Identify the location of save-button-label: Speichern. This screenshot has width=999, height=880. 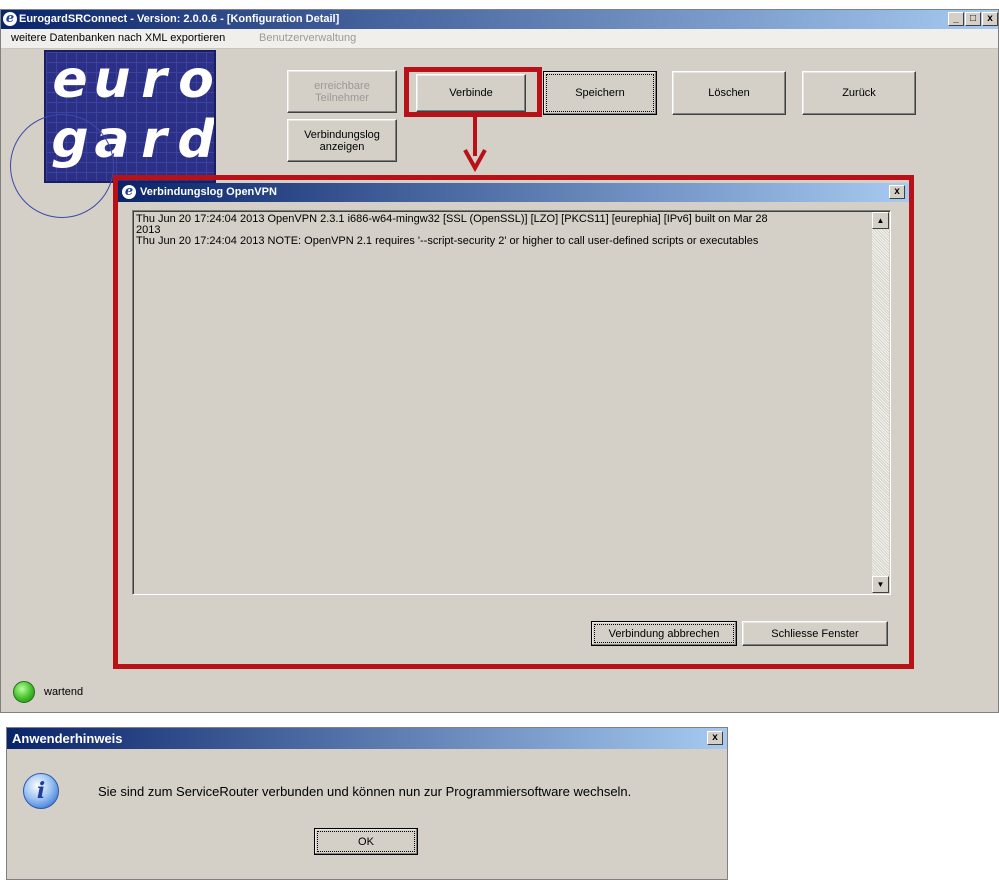
(600, 93).